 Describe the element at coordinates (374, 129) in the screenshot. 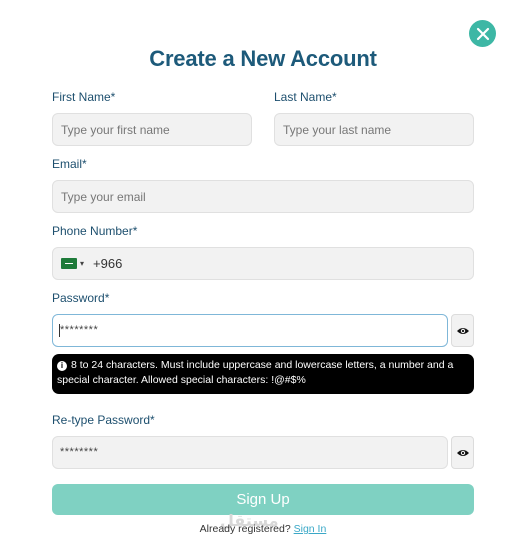

I see `last-name-input` at that location.